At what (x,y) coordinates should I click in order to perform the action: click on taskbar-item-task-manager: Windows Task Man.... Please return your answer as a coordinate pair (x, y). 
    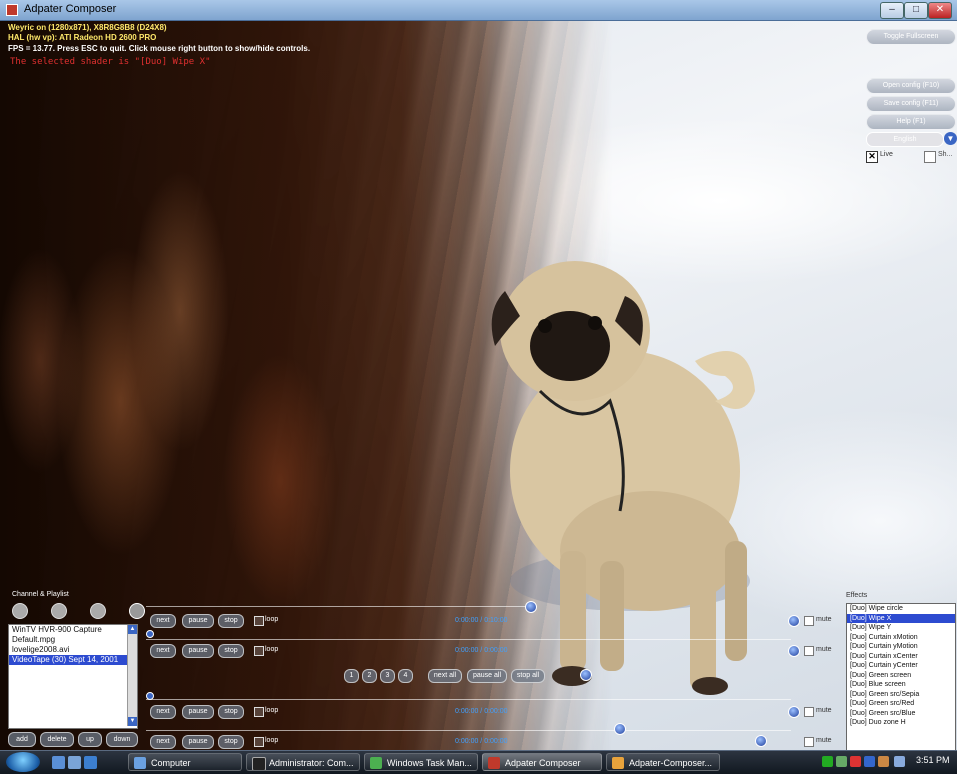
    Looking at the image, I should click on (421, 762).